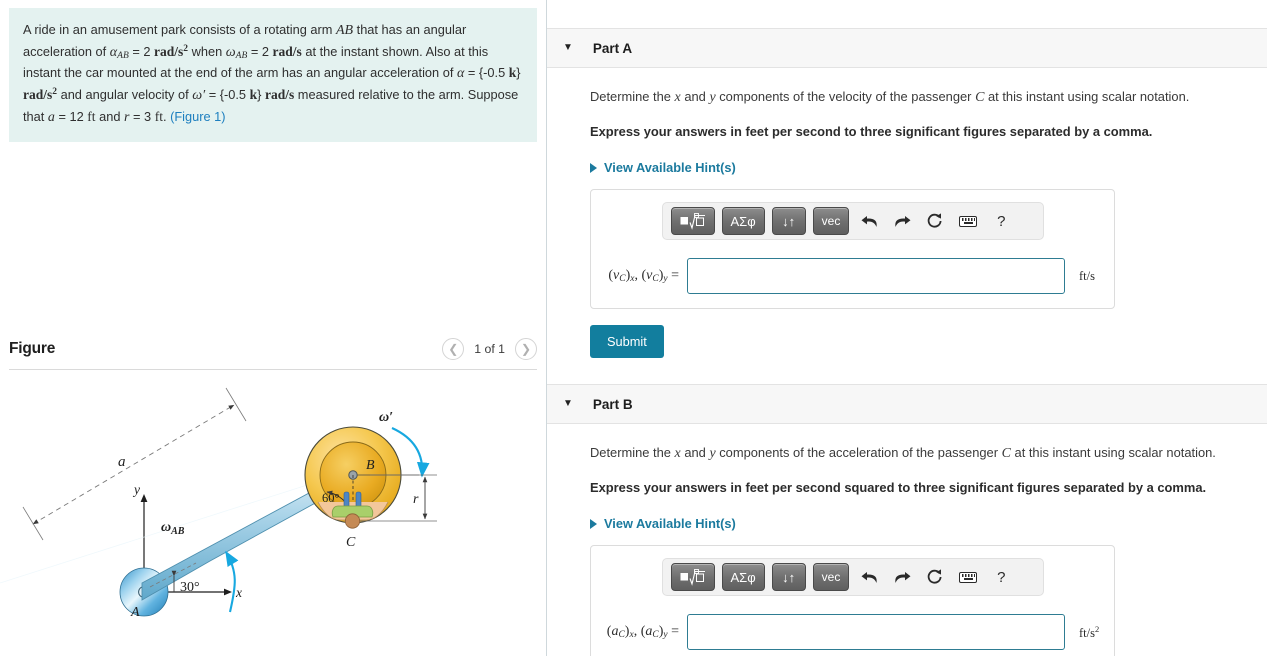  What do you see at coordinates (928, 167) in the screenshot?
I see `part-a-hint-link: View Available Hint(s)` at bounding box center [928, 167].